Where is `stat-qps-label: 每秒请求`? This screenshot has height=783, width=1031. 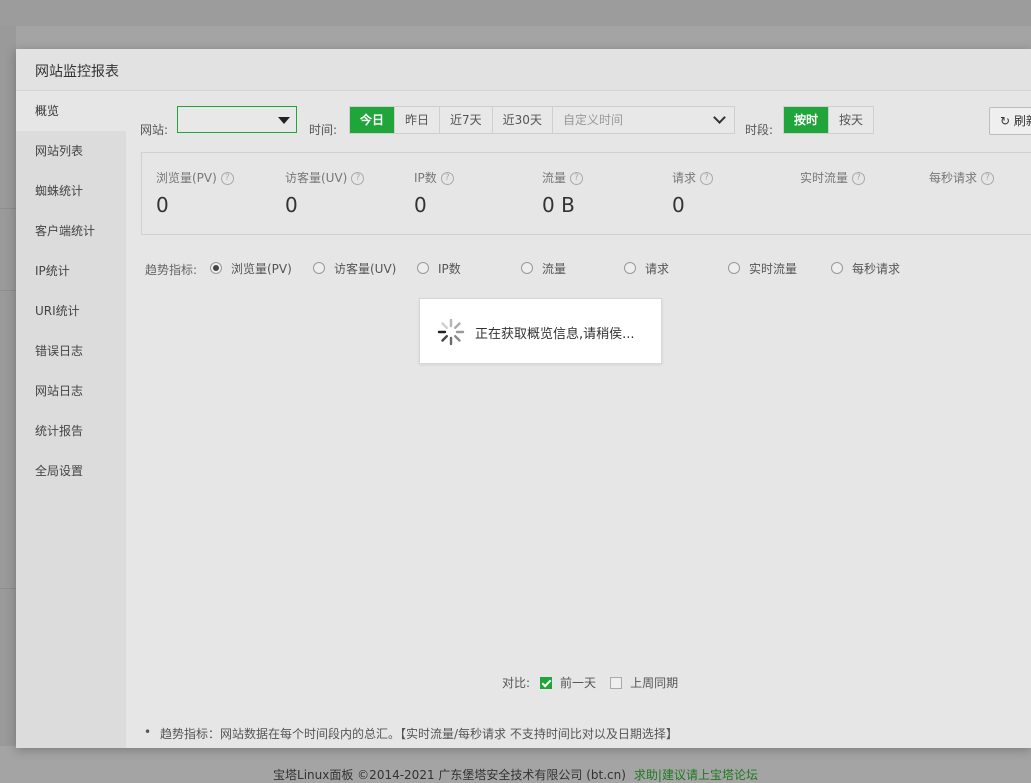 stat-qps-label: 每秒请求 is located at coordinates (953, 178).